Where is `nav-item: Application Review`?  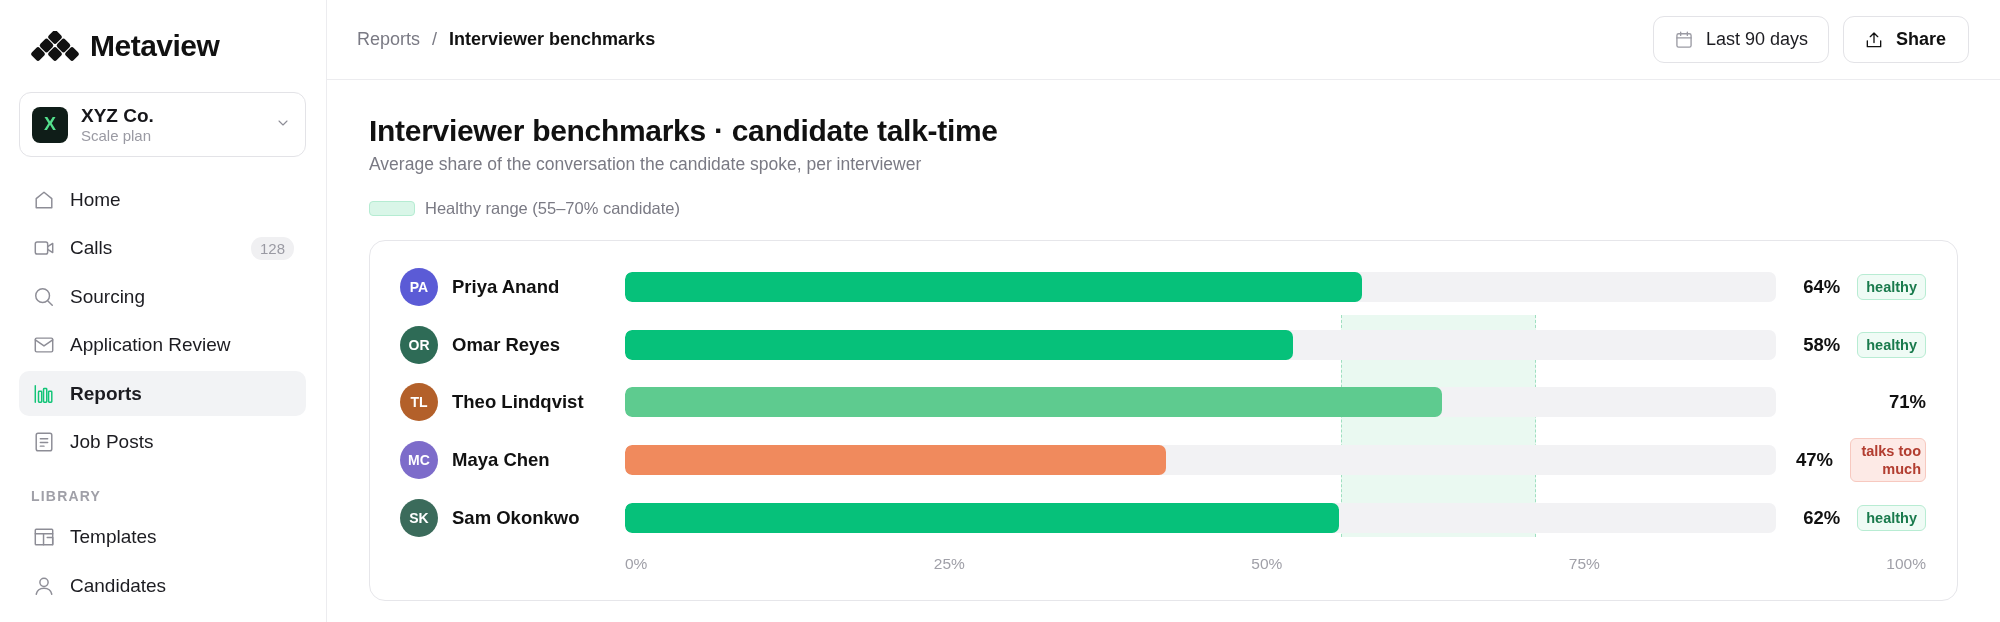 nav-item: Application Review is located at coordinates (162, 345).